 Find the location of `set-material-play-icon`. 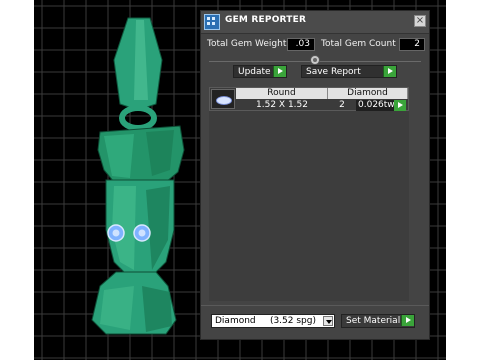

set-material-play-icon is located at coordinates (407, 320).